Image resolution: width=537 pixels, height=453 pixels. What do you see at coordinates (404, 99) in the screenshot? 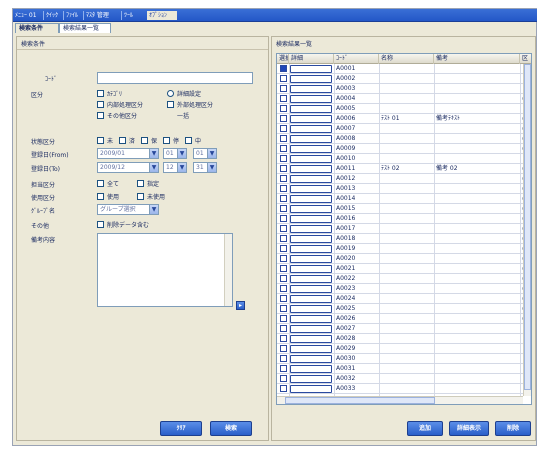
I see `table-row: A0004○` at bounding box center [404, 99].